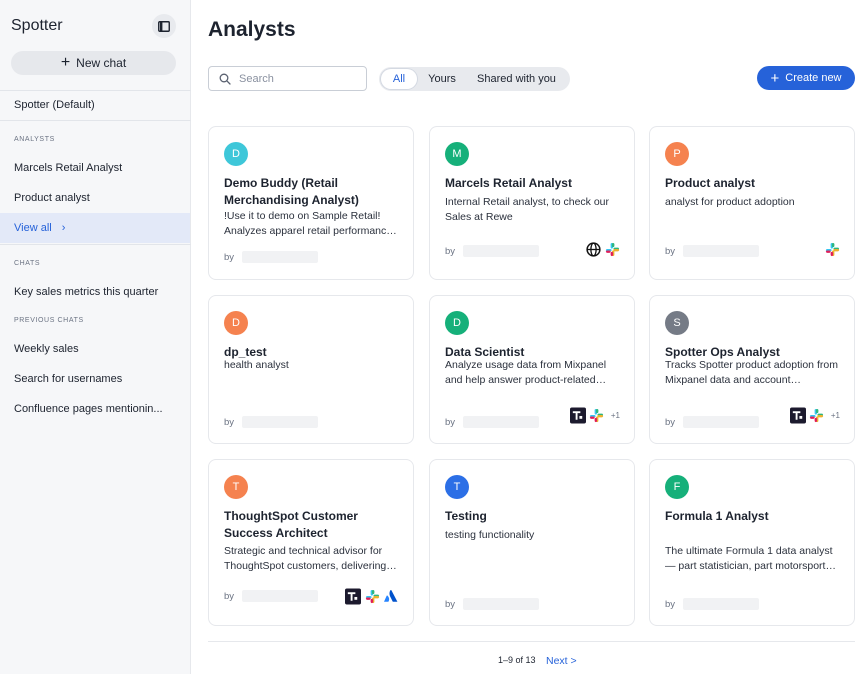  What do you see at coordinates (27, 263) in the screenshot?
I see `section-label-chats: CHATS` at bounding box center [27, 263].